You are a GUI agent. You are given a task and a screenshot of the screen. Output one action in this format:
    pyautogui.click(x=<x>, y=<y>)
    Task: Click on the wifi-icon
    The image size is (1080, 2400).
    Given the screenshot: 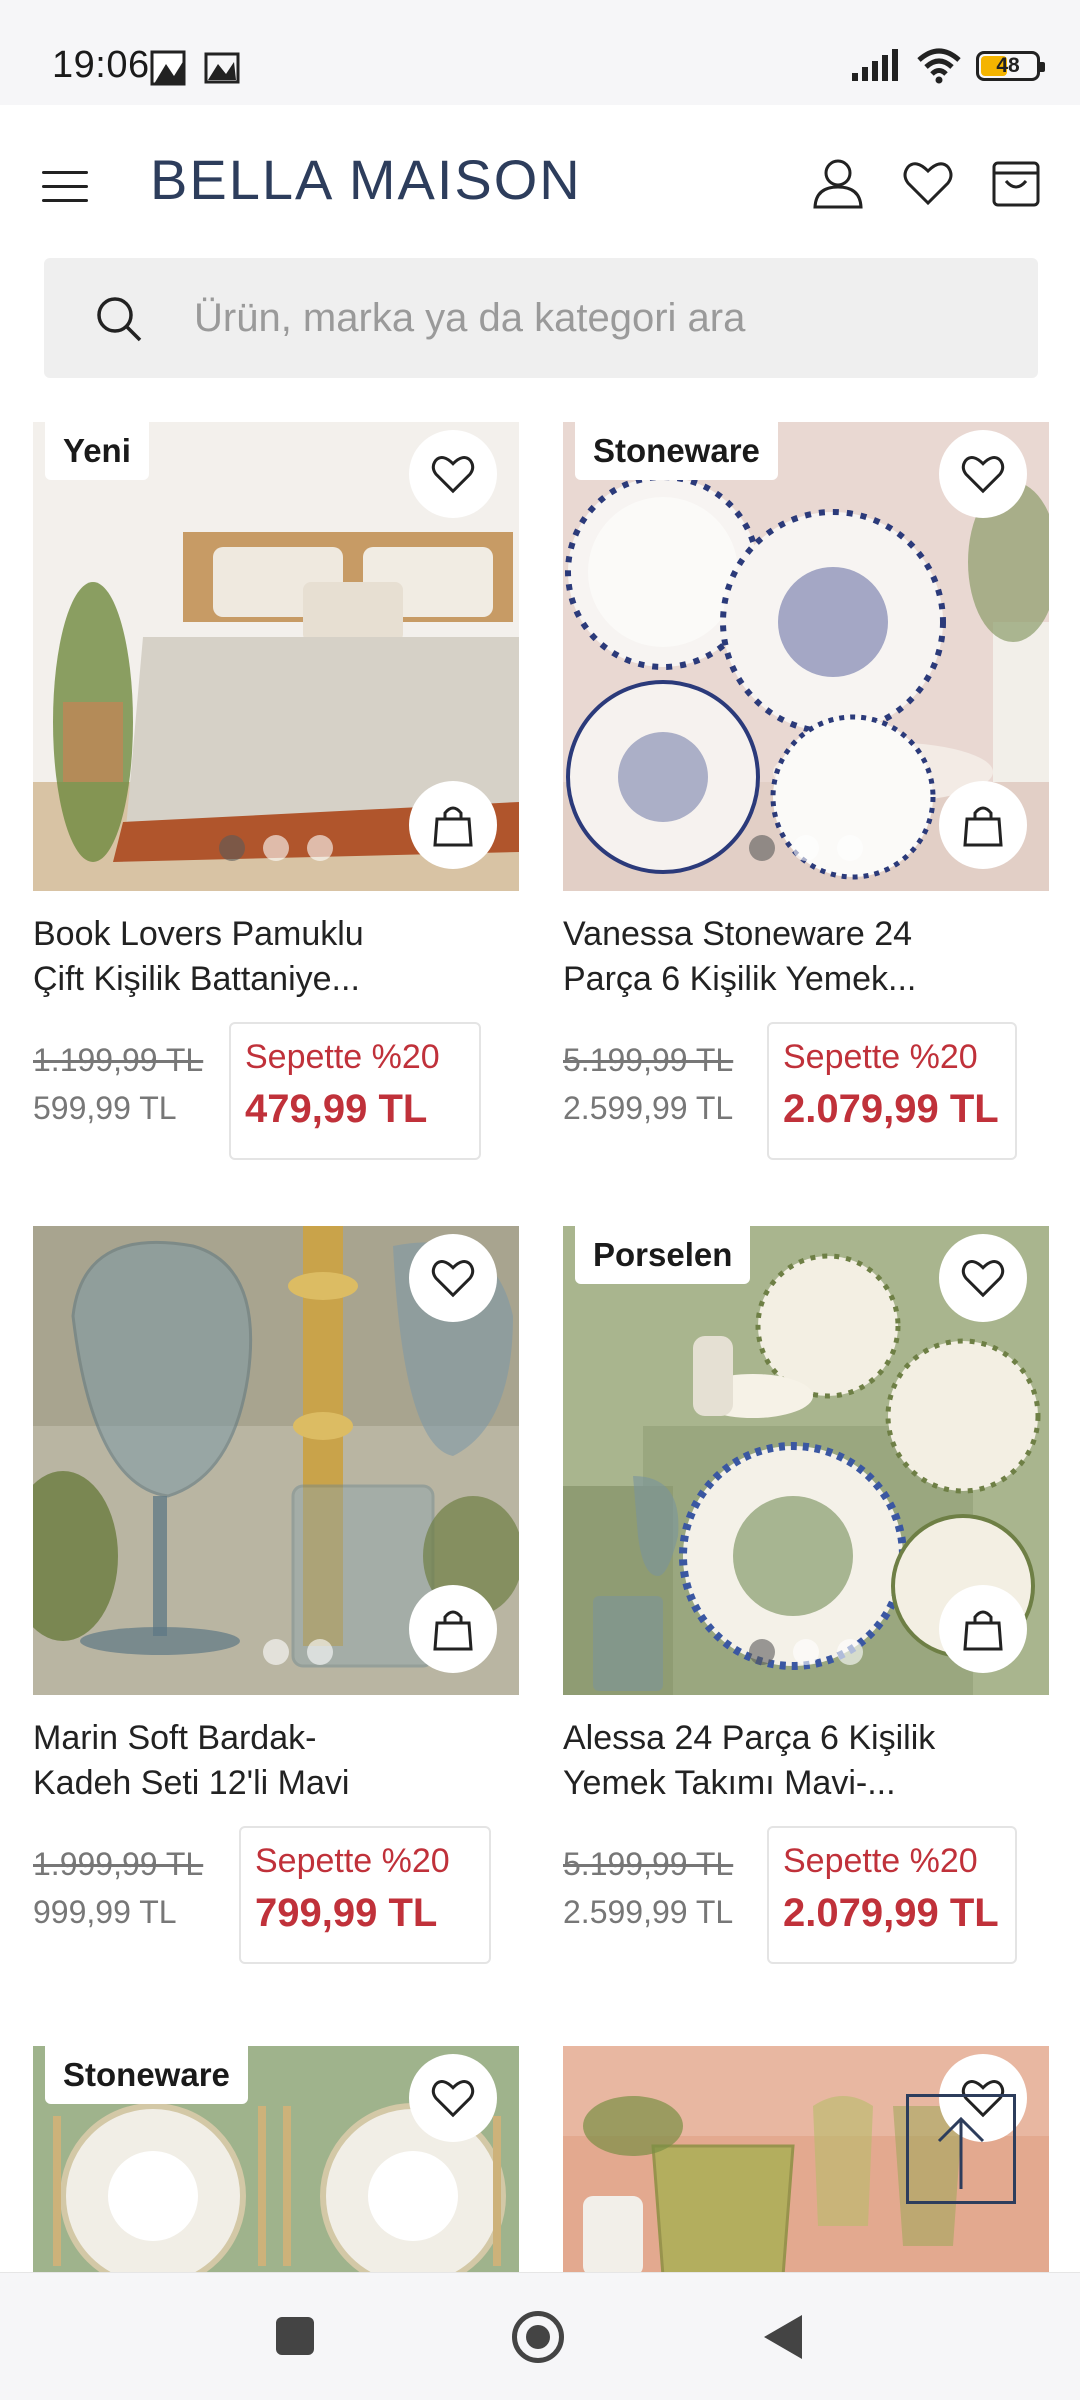 What is the action you would take?
    pyautogui.click(x=939, y=66)
    